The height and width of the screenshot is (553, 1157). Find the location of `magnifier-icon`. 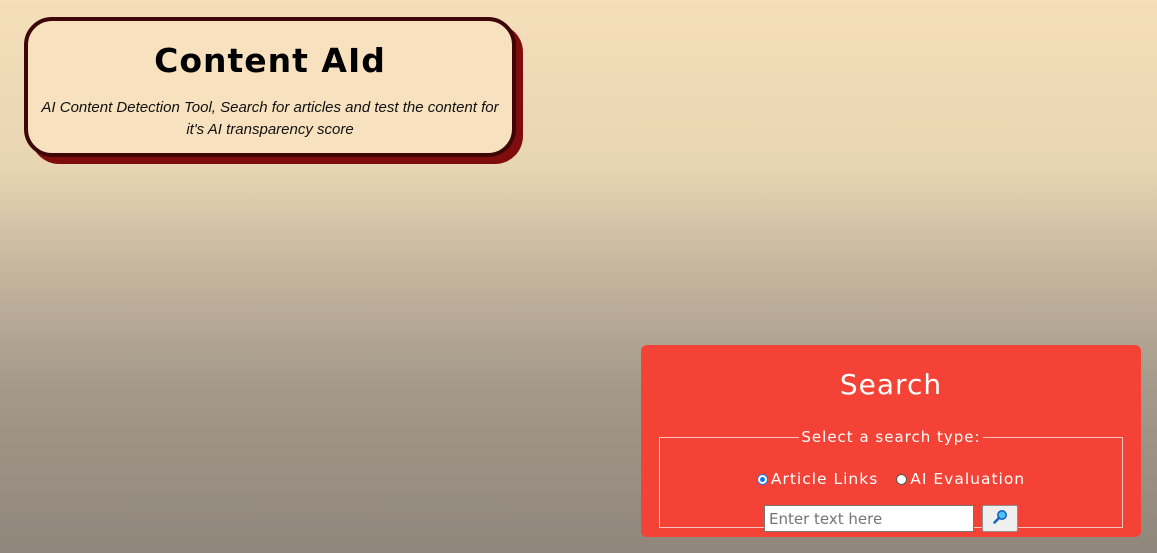

magnifier-icon is located at coordinates (1000, 518).